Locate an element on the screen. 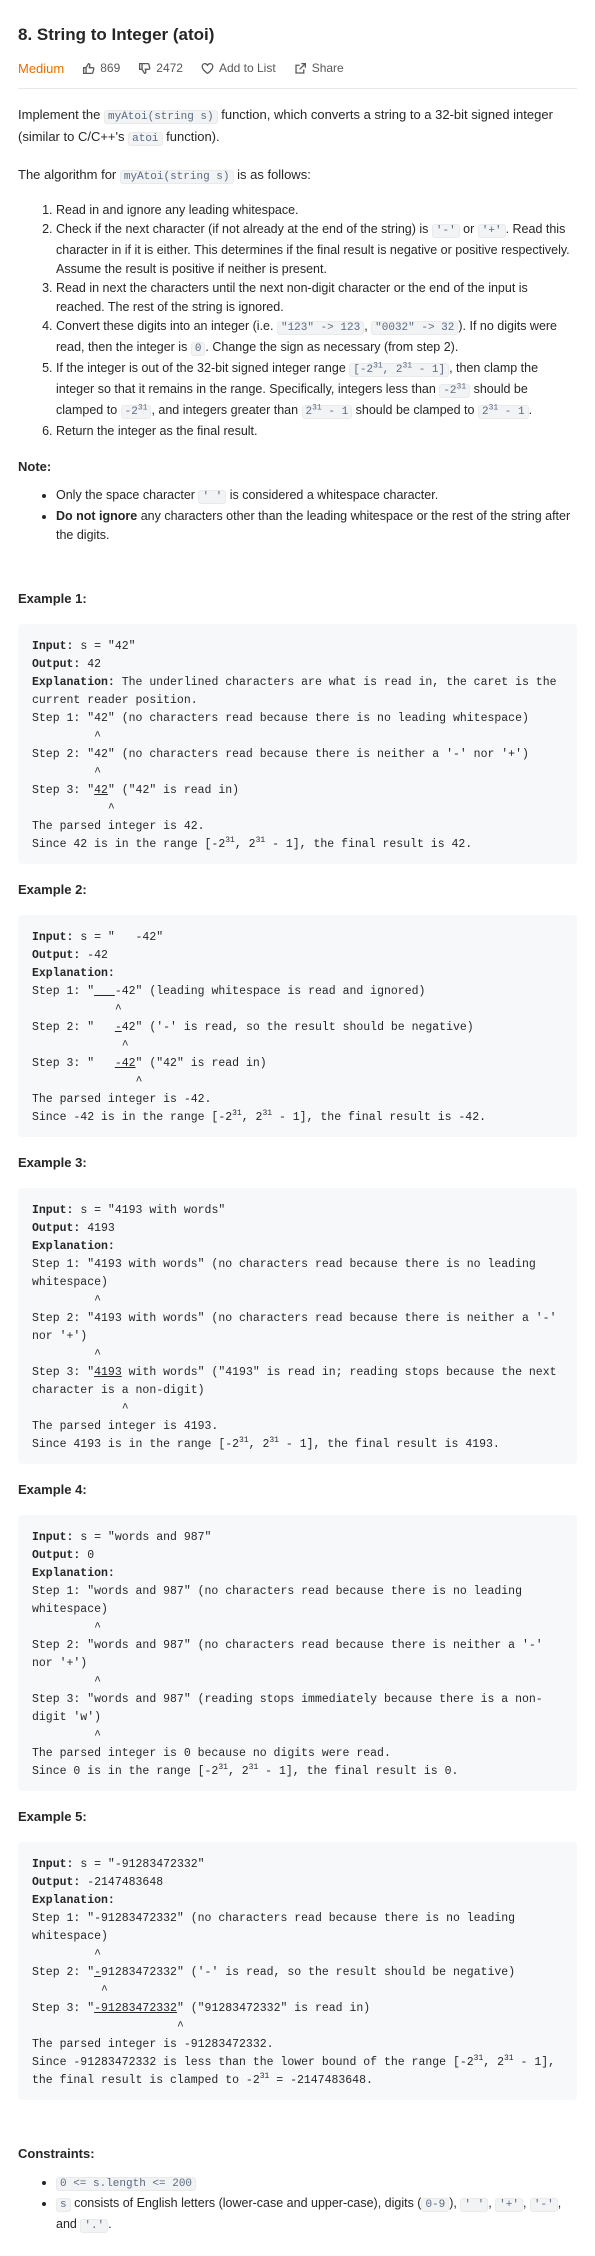 The height and width of the screenshot is (2256, 595). problem-title: 8. String to Integer (atoi) is located at coordinates (116, 34).